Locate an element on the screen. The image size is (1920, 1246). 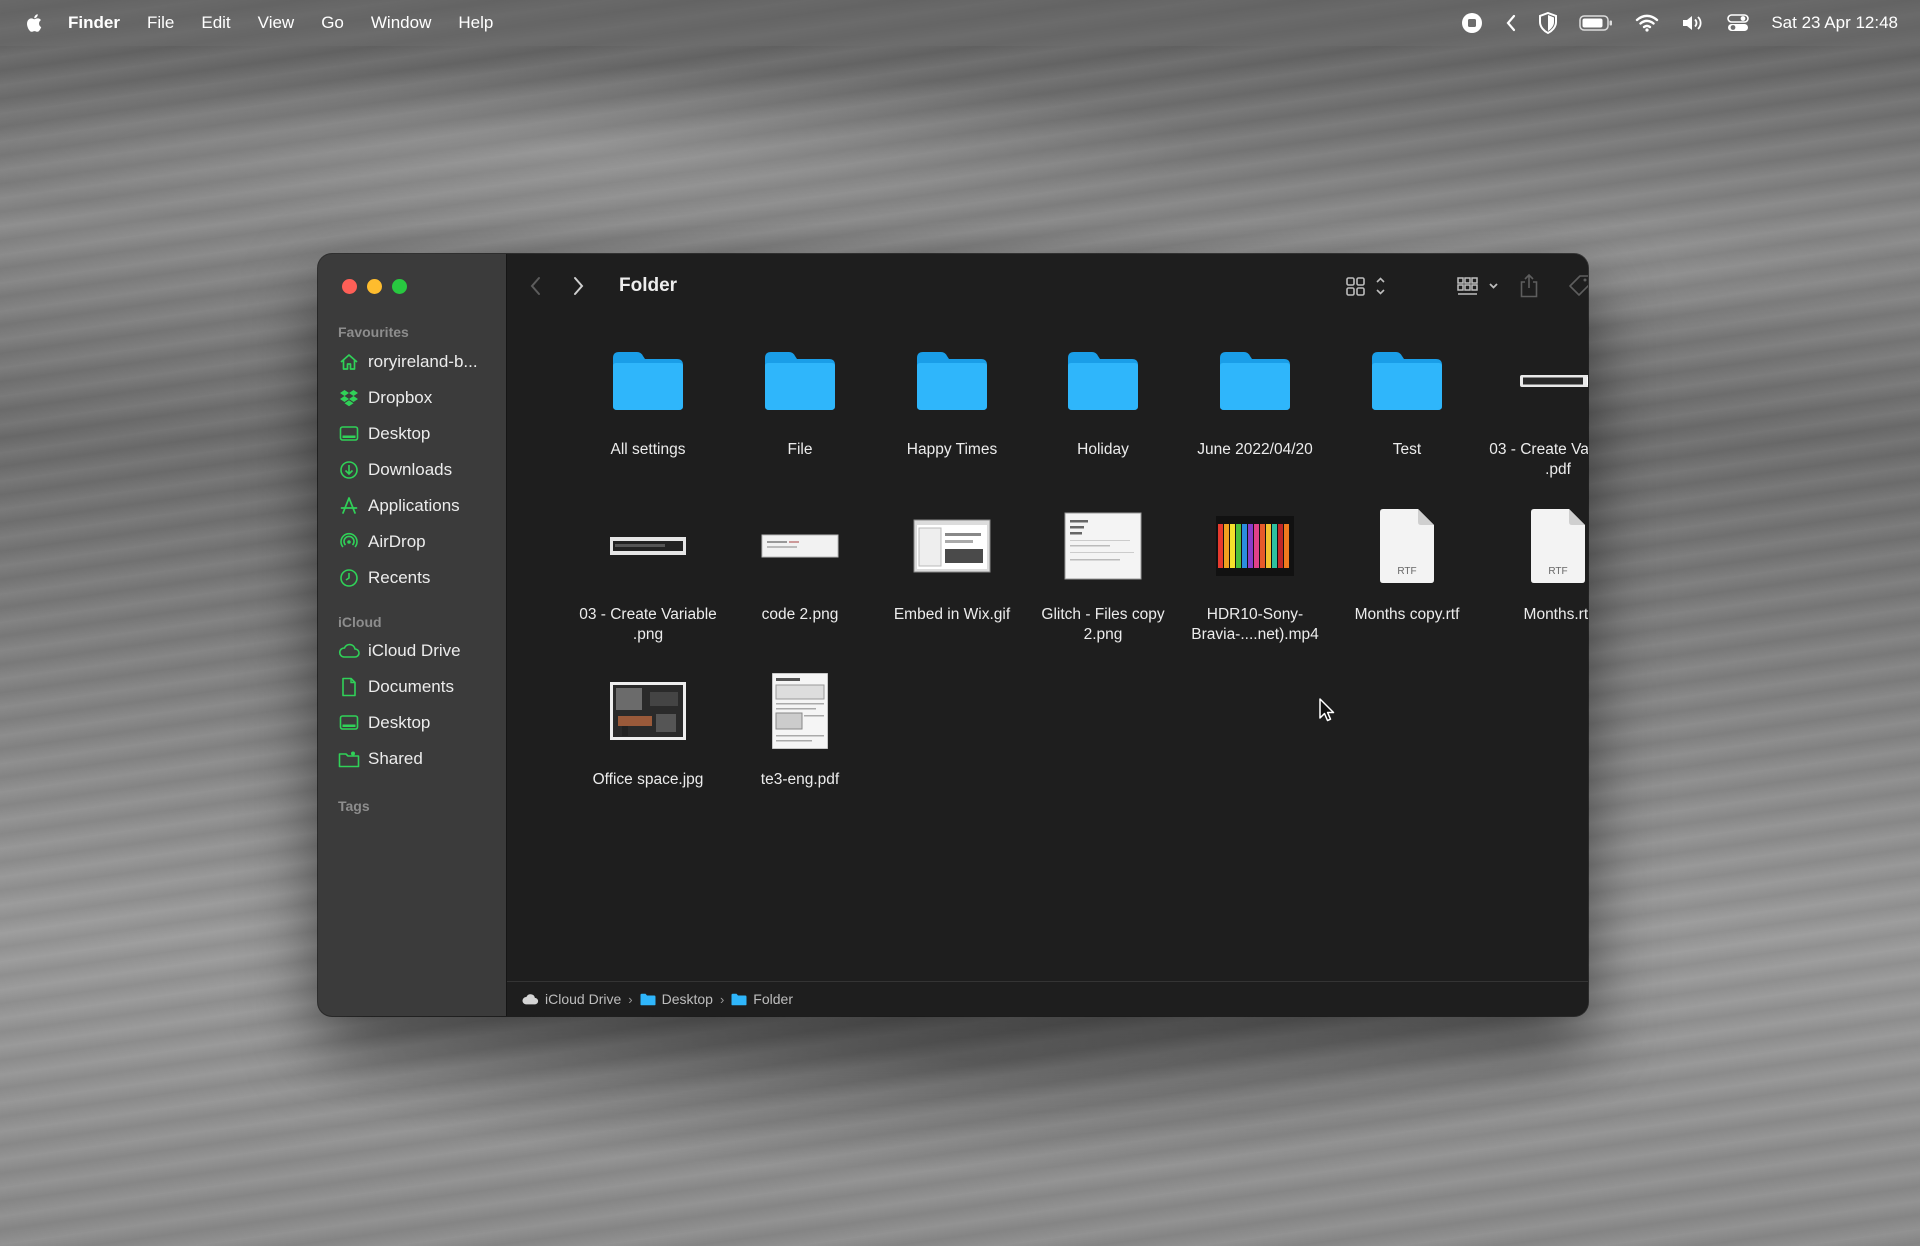
sidebar-item-downloads: Downloads is located at coordinates (418, 470).